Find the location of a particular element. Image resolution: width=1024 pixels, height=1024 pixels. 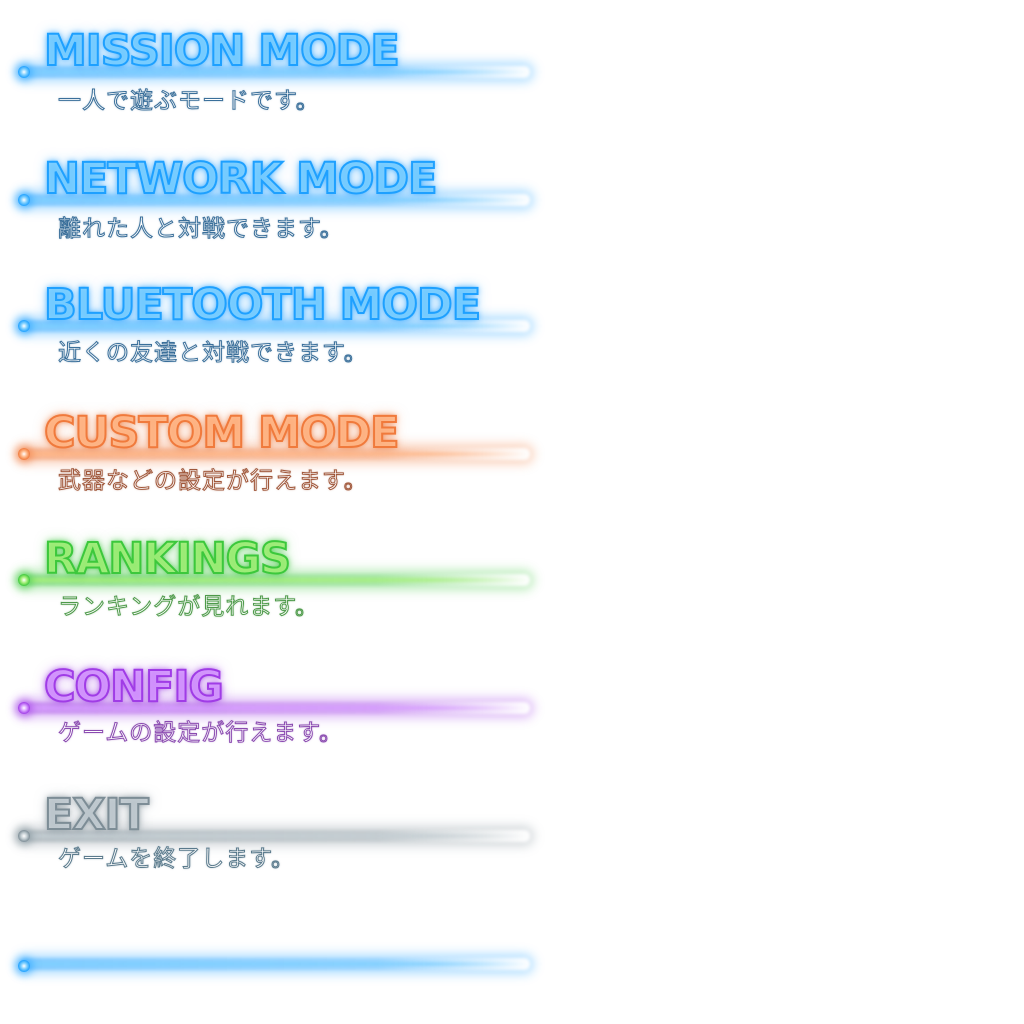

menu-item-network-mode: NETWORK MODE 離れた人と対戦できます。 is located at coordinates (280, 192).